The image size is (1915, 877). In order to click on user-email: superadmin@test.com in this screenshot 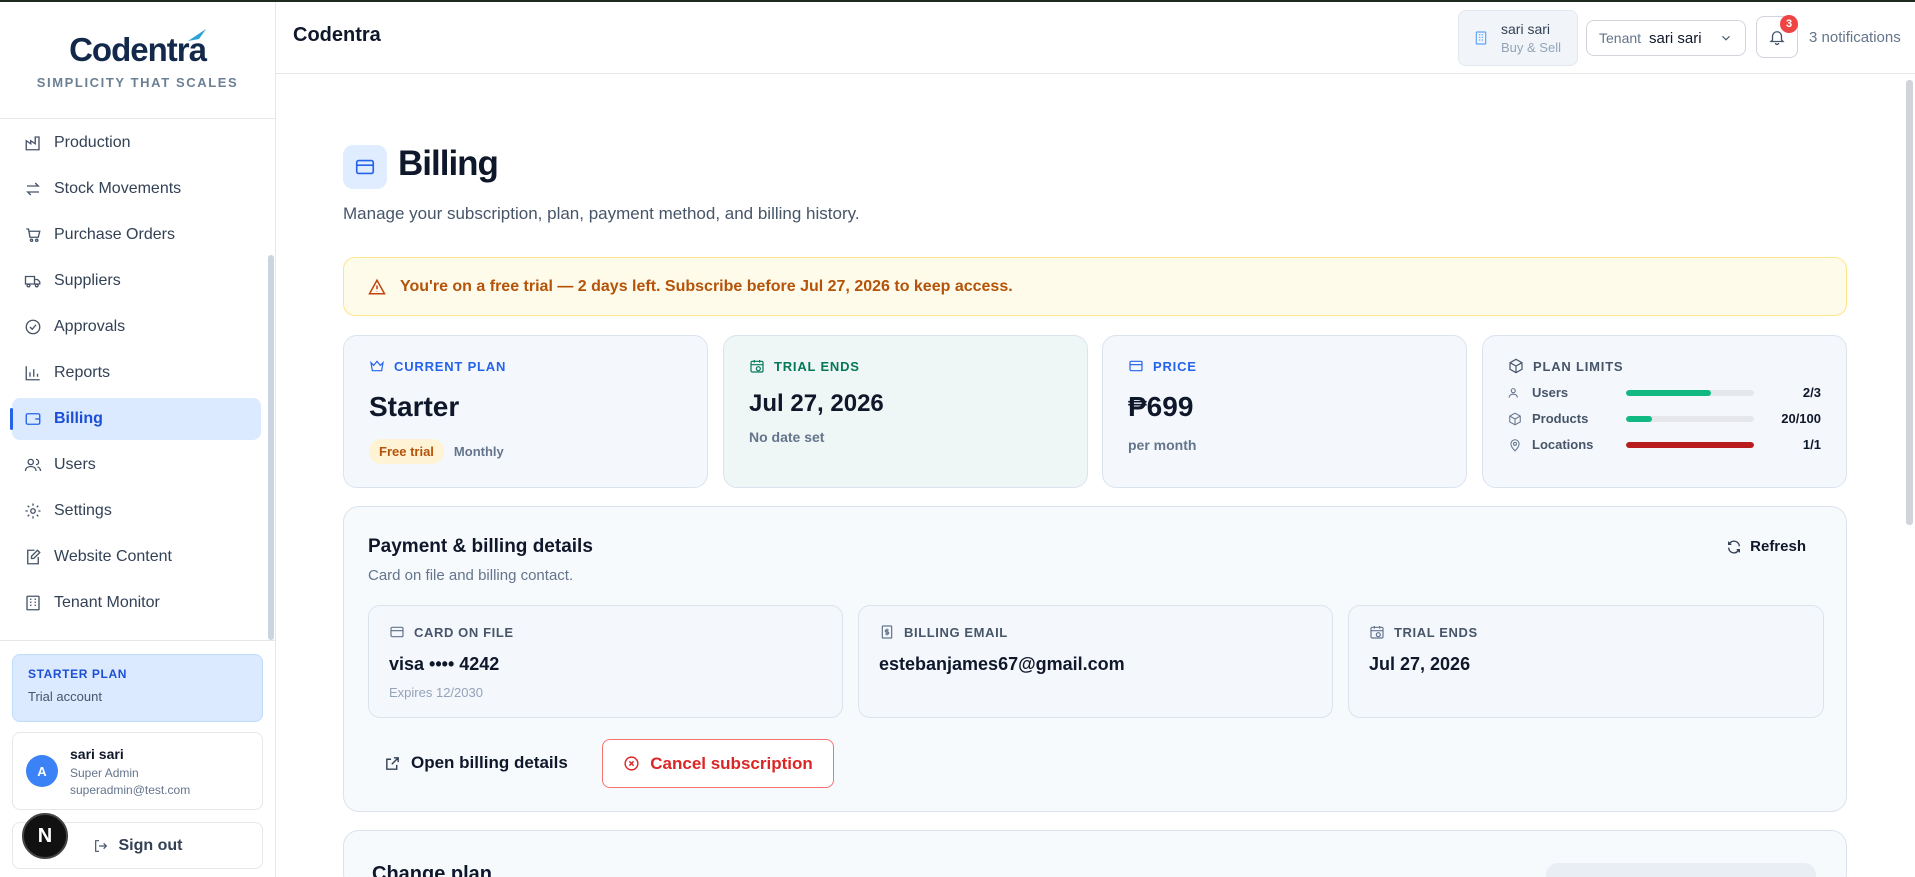, I will do `click(130, 789)`.